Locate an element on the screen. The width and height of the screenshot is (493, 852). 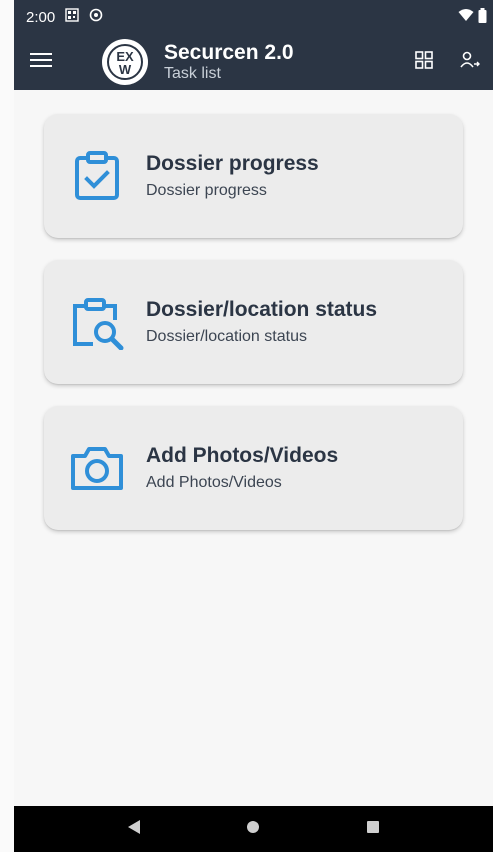
grid-view-button is located at coordinates (424, 62).